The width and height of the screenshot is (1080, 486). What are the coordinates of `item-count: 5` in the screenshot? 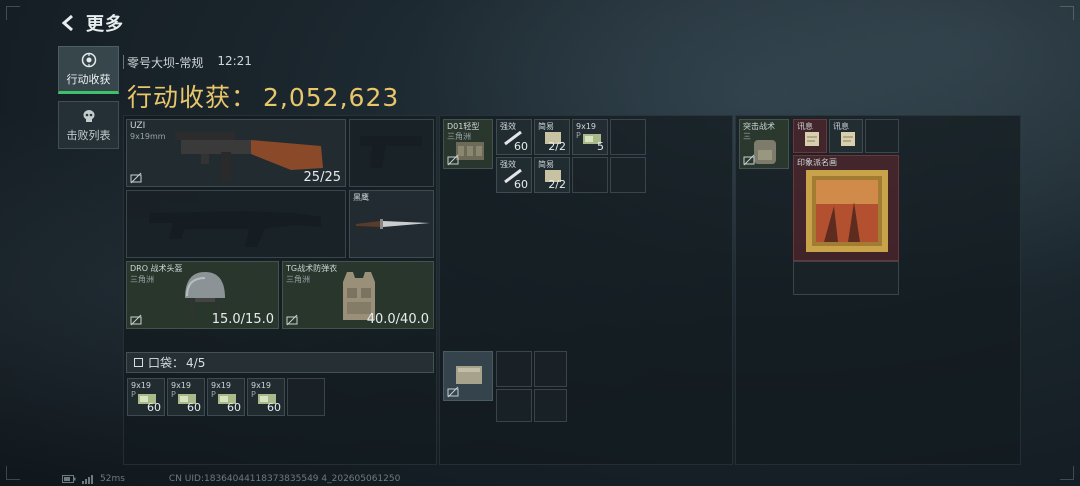 It's located at (600, 146).